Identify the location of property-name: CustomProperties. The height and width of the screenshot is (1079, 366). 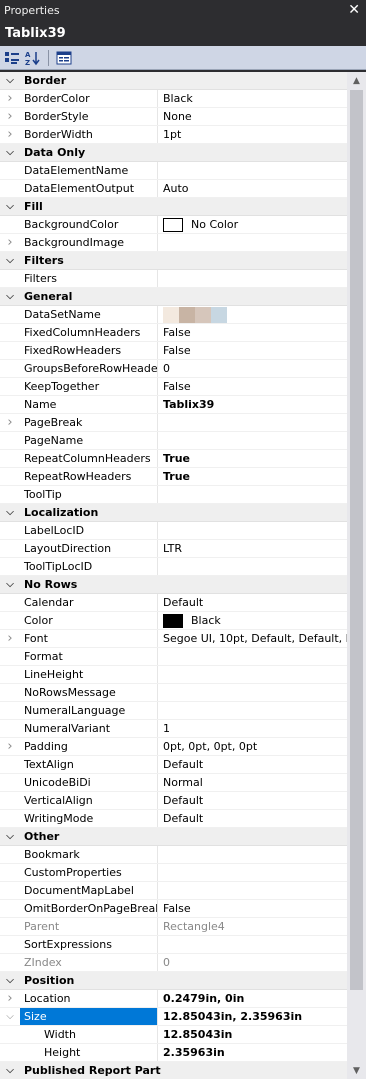
(89, 872).